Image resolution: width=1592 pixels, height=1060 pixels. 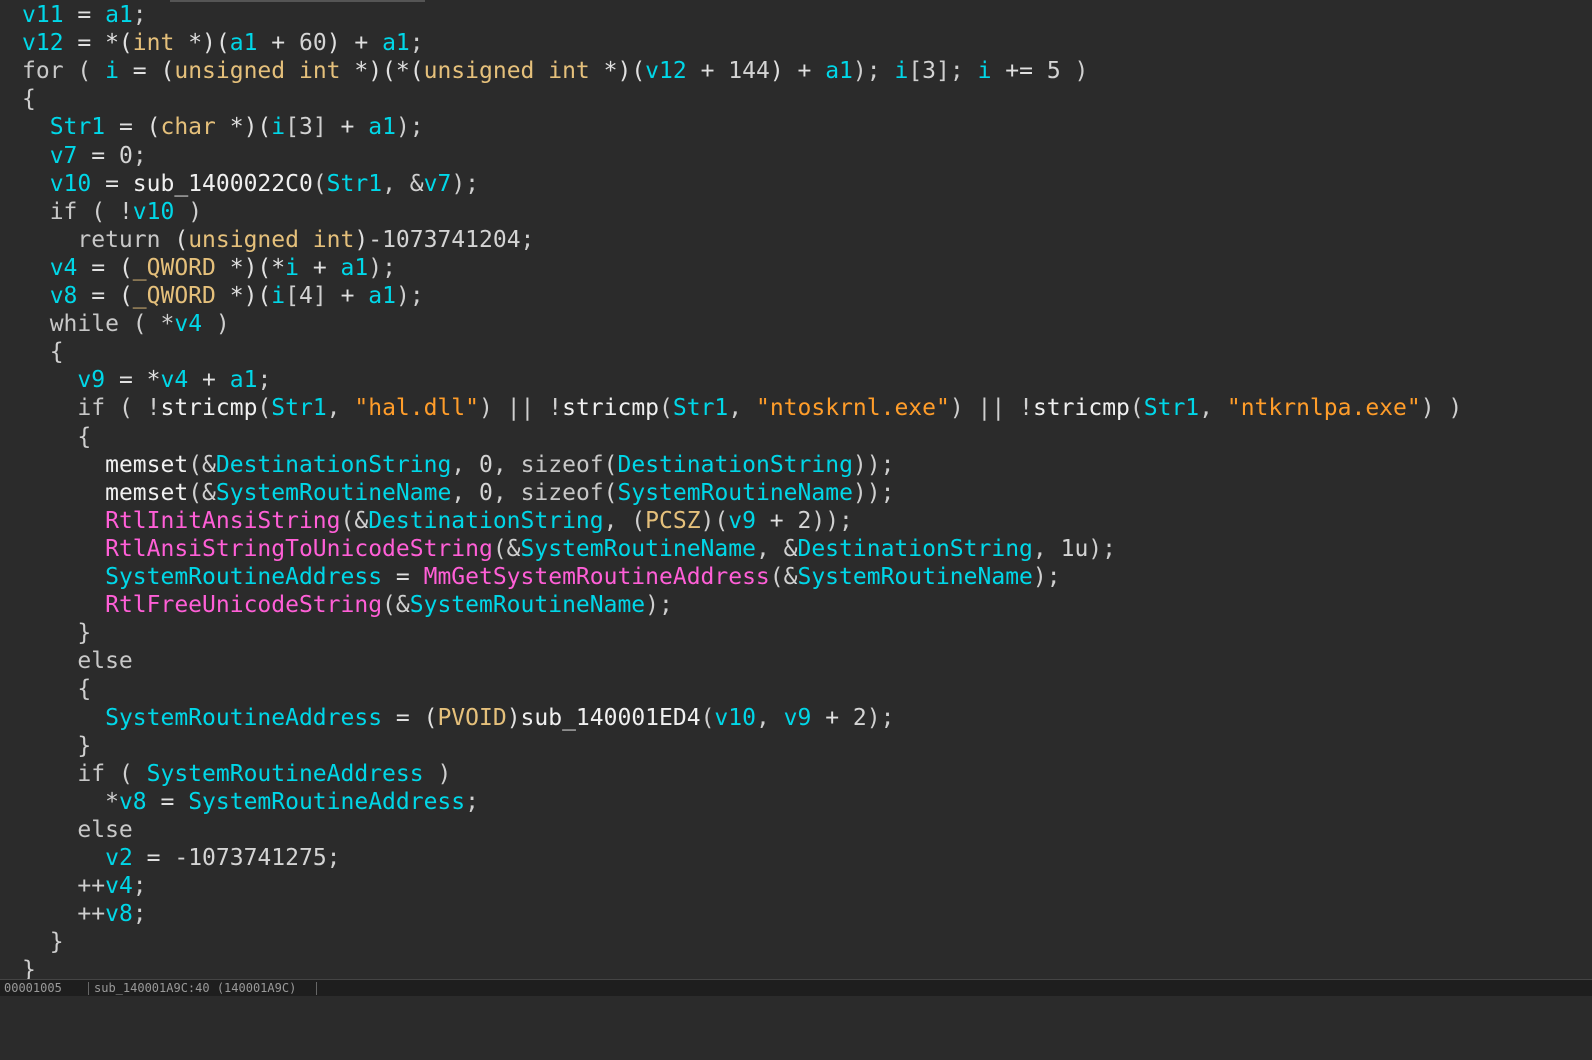 What do you see at coordinates (188, 211) in the screenshot?
I see `punctuation-token: )` at bounding box center [188, 211].